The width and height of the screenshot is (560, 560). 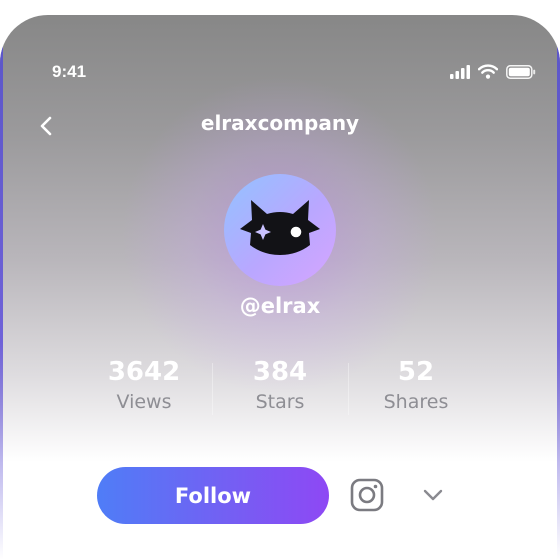 What do you see at coordinates (69, 71) in the screenshot?
I see `status-time: 9:41` at bounding box center [69, 71].